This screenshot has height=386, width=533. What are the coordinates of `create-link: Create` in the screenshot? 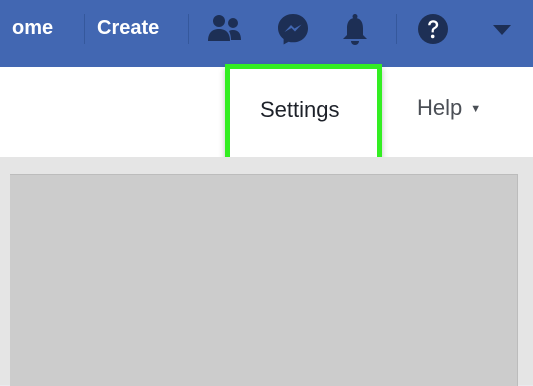 It's located at (128, 28).